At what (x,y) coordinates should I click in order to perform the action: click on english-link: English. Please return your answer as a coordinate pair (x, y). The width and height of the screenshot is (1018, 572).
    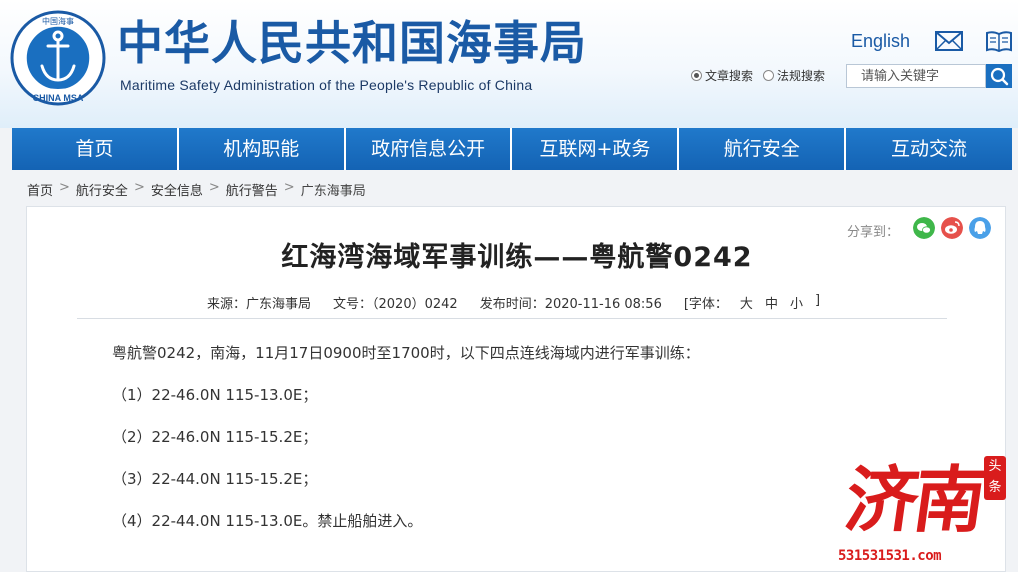
    Looking at the image, I should click on (880, 41).